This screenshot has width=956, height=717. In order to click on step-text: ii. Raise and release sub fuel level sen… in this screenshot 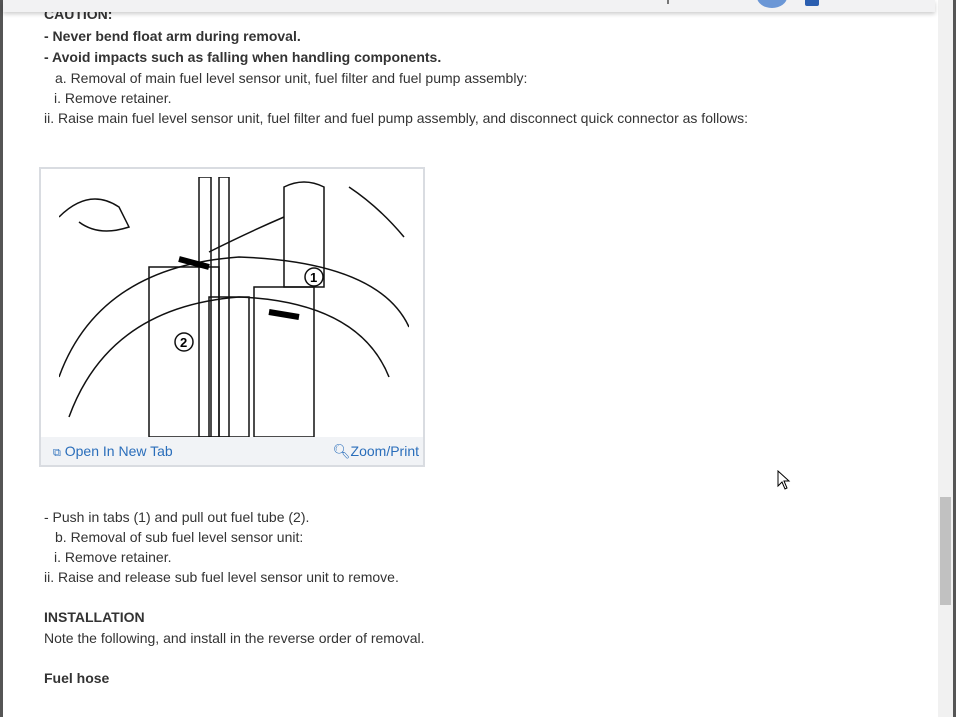, I will do `click(221, 577)`.